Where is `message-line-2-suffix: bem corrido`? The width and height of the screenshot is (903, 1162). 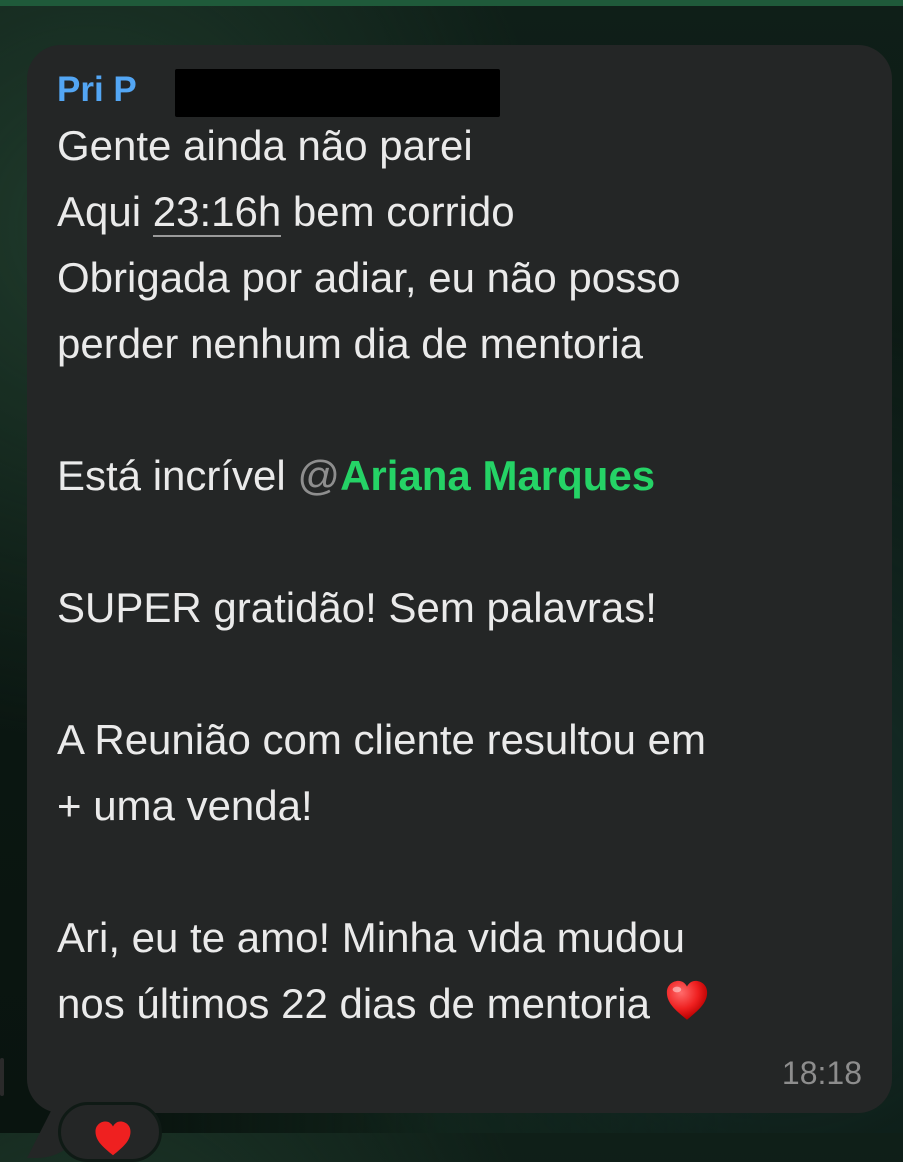 message-line-2-suffix: bem corrido is located at coordinates (398, 211).